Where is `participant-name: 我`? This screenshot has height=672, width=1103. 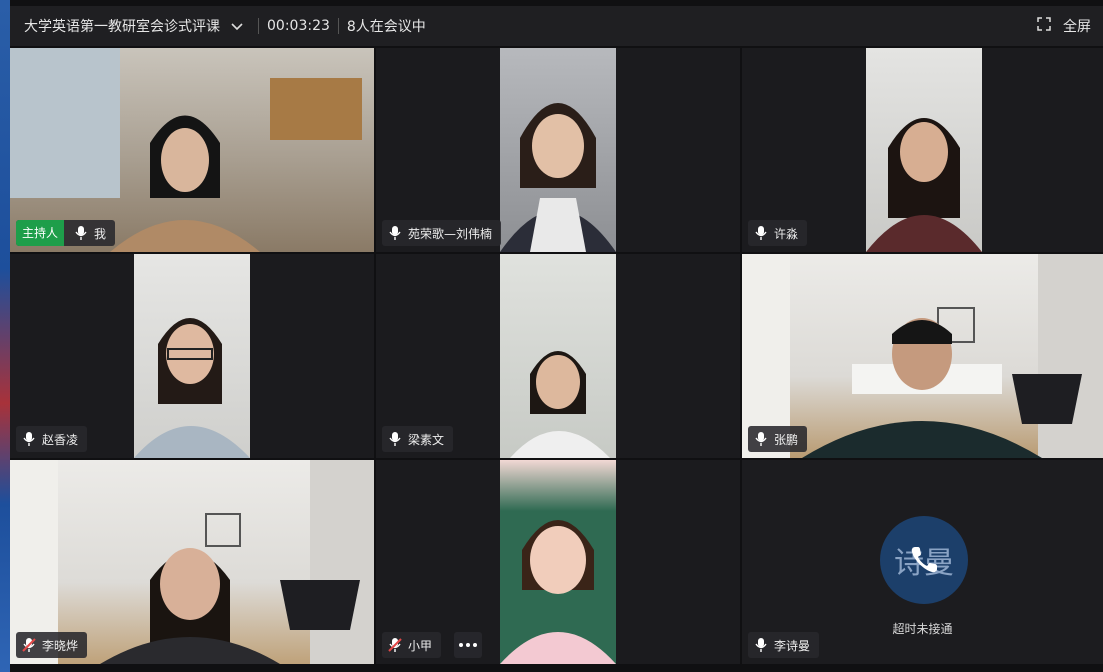
participant-name: 我 is located at coordinates (100, 233).